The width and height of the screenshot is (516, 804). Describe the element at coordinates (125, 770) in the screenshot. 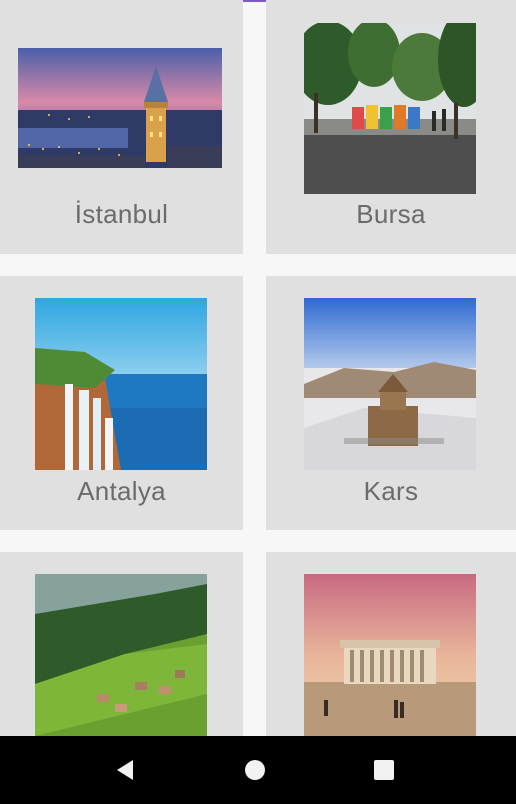

I see `back-icon` at that location.